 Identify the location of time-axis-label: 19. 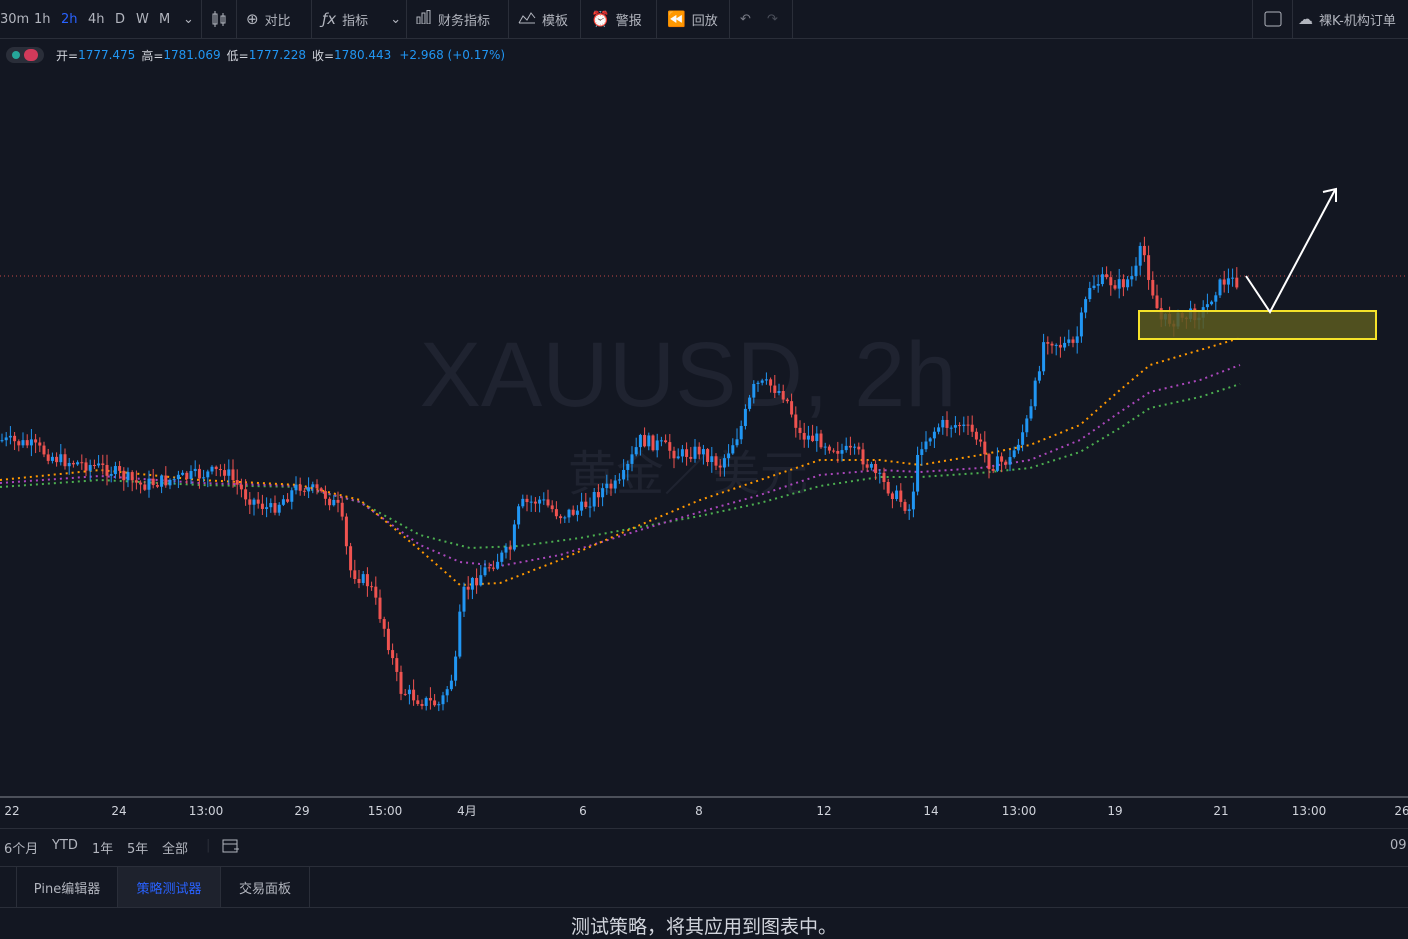
(1114, 811).